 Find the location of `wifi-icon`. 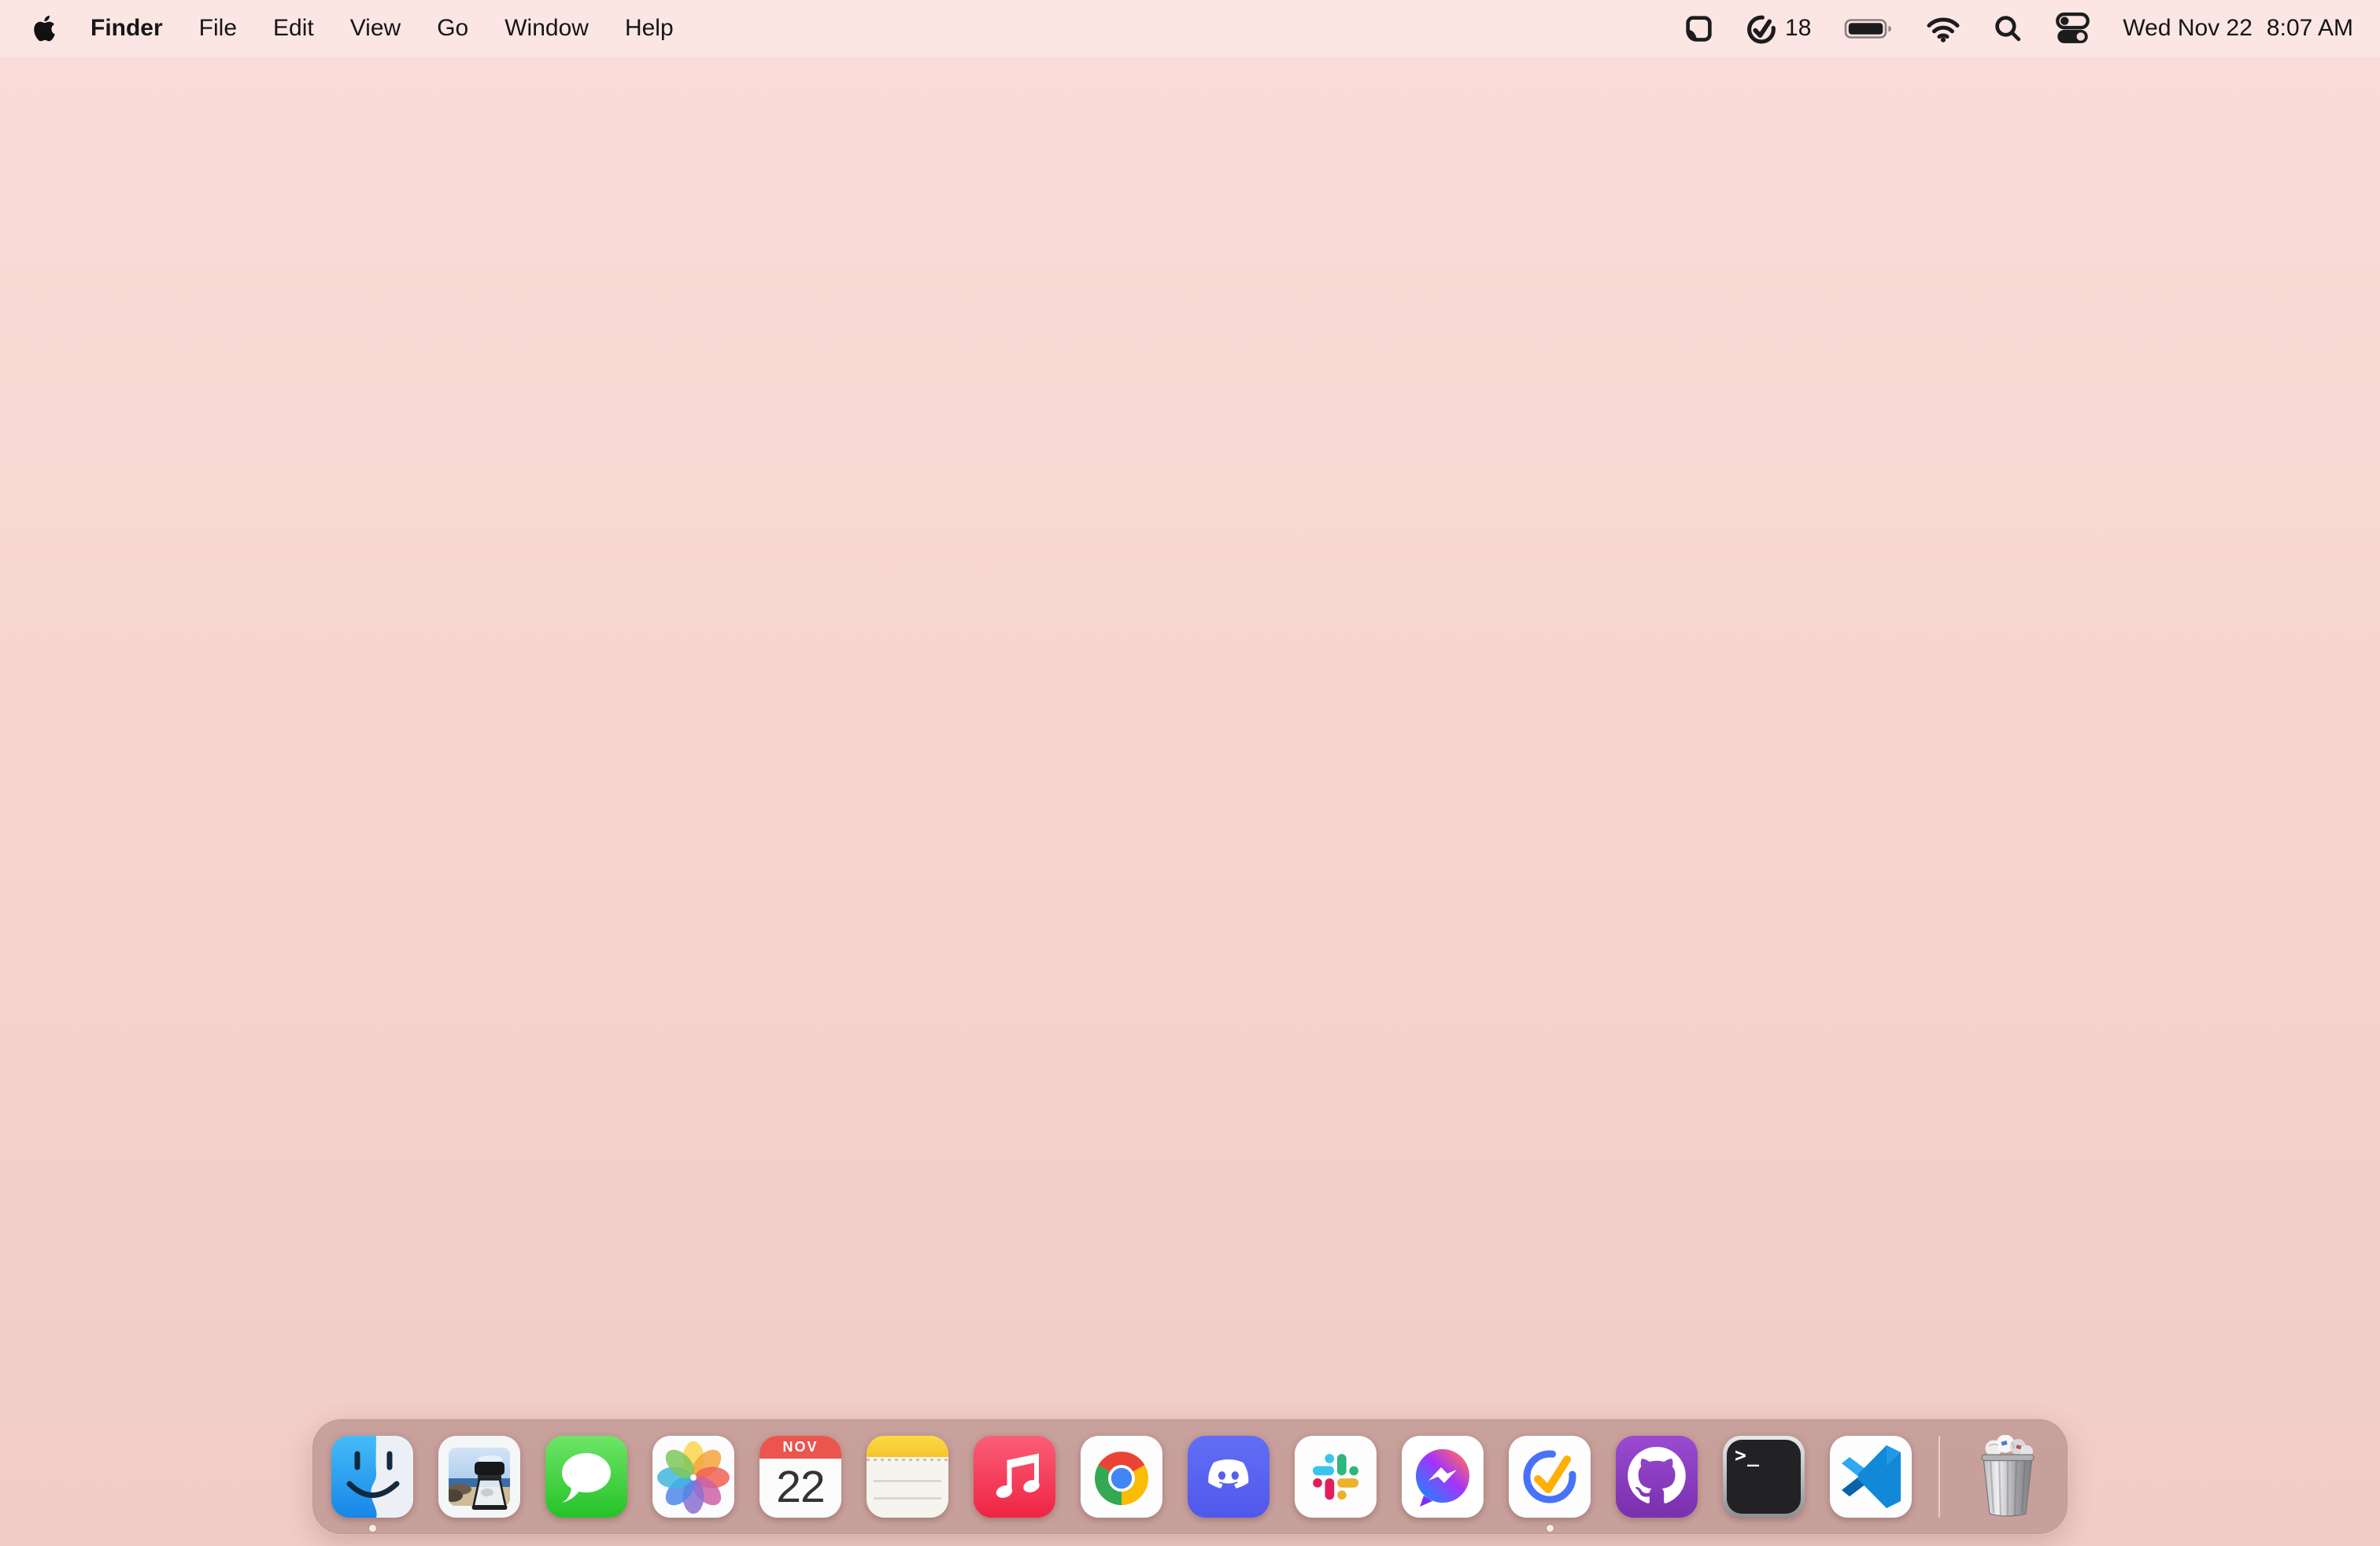

wifi-icon is located at coordinates (1943, 30).